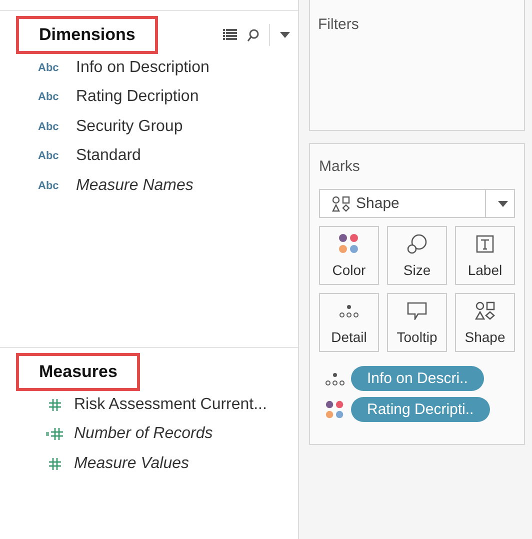 This screenshot has height=539, width=532. I want to click on size-circles-icon, so click(417, 244).